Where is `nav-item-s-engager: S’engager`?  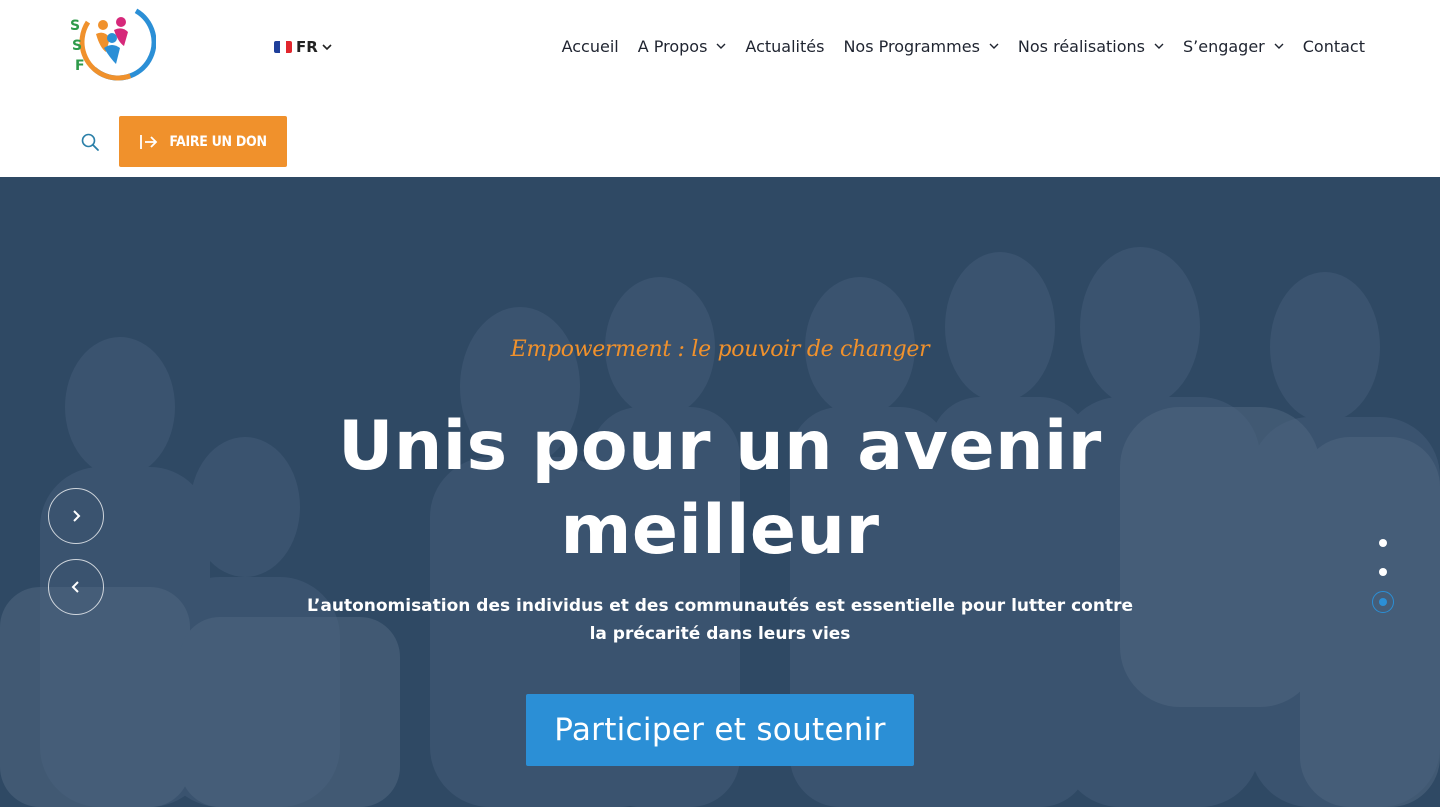 nav-item-s-engager: S’engager is located at coordinates (1233, 46).